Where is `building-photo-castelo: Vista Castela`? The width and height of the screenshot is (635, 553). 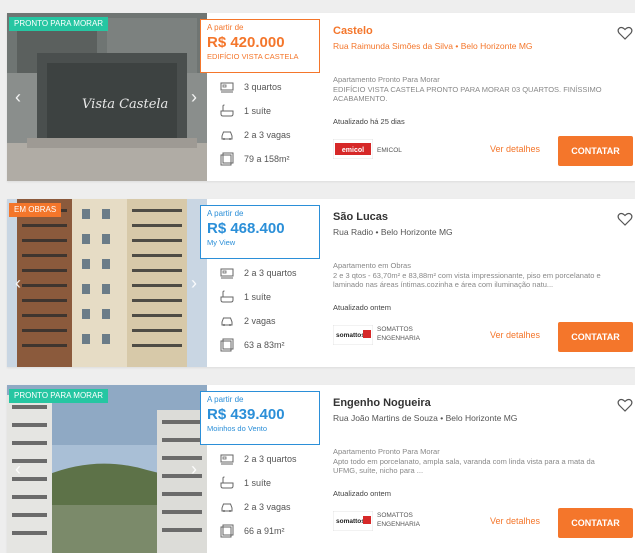
building-photo-castelo: Vista Castela is located at coordinates (107, 97).